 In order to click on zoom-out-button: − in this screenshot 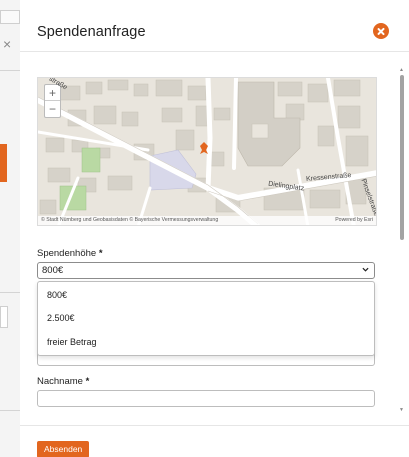, I will do `click(52, 109)`.